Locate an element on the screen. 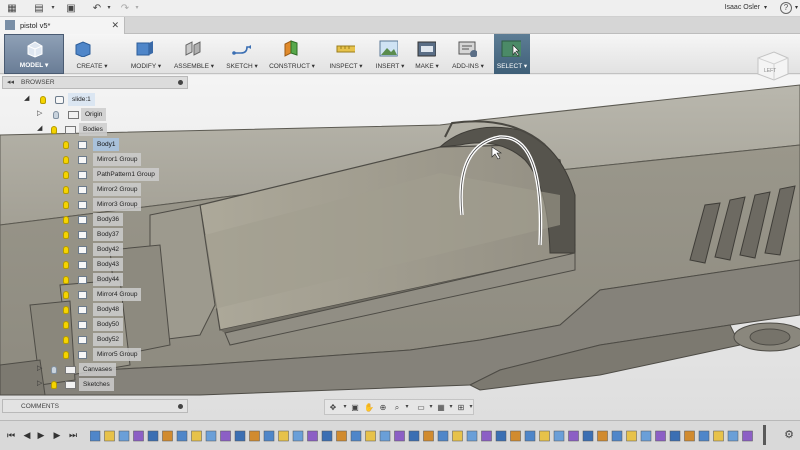  collapse-arrow-icon: ◂◂ is located at coordinates (10, 82).